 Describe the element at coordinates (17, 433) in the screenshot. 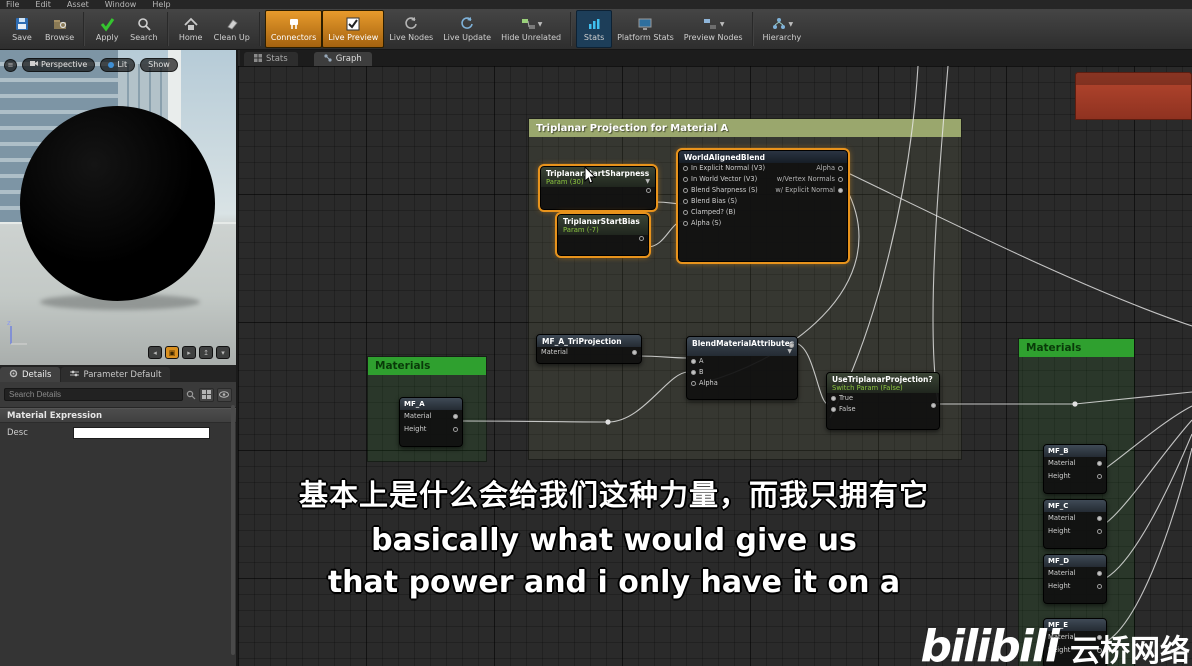

I see `desc-label: Desc` at that location.